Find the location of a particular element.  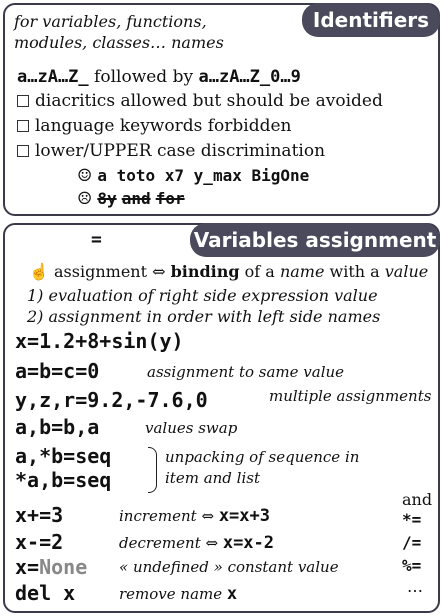

note-decrement-eq: x=x-2 is located at coordinates (248, 543).